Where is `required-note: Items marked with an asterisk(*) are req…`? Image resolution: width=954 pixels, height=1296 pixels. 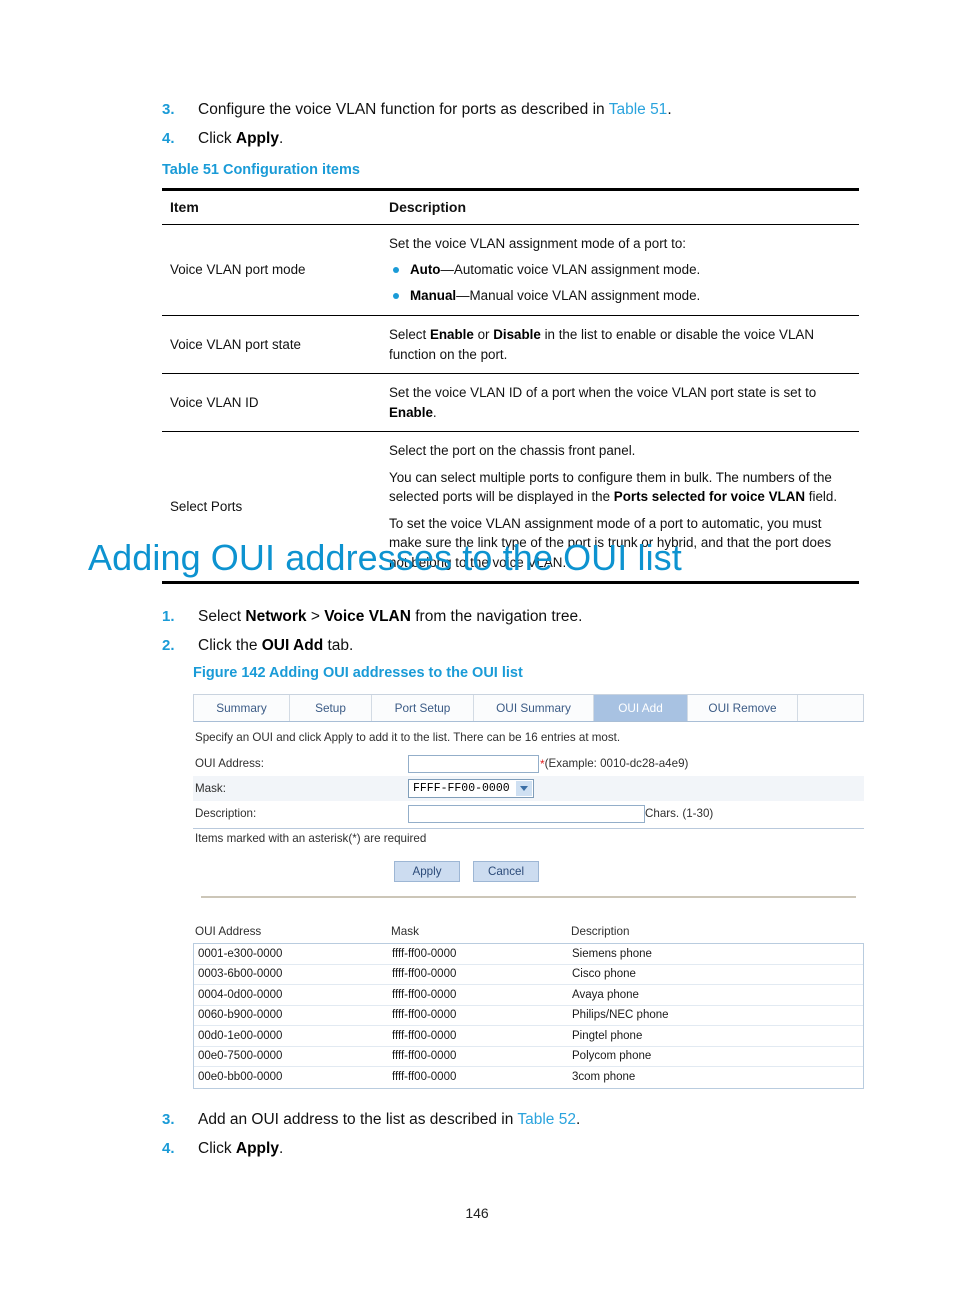 required-note: Items marked with an asterisk(*) are req… is located at coordinates (311, 838).